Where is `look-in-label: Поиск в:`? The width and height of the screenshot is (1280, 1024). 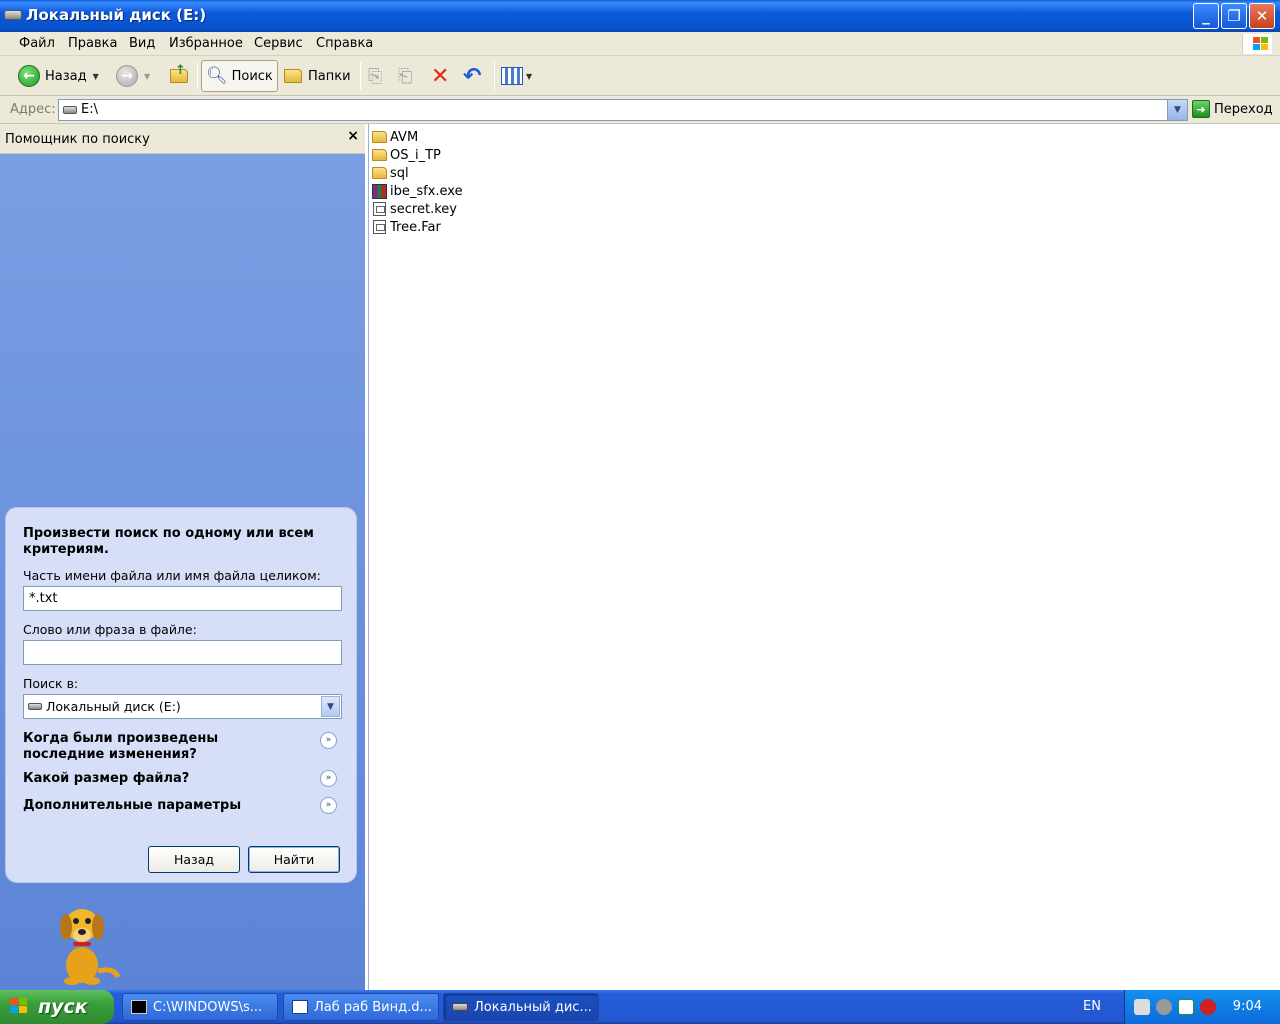
look-in-label: Поиск в: is located at coordinates (51, 683).